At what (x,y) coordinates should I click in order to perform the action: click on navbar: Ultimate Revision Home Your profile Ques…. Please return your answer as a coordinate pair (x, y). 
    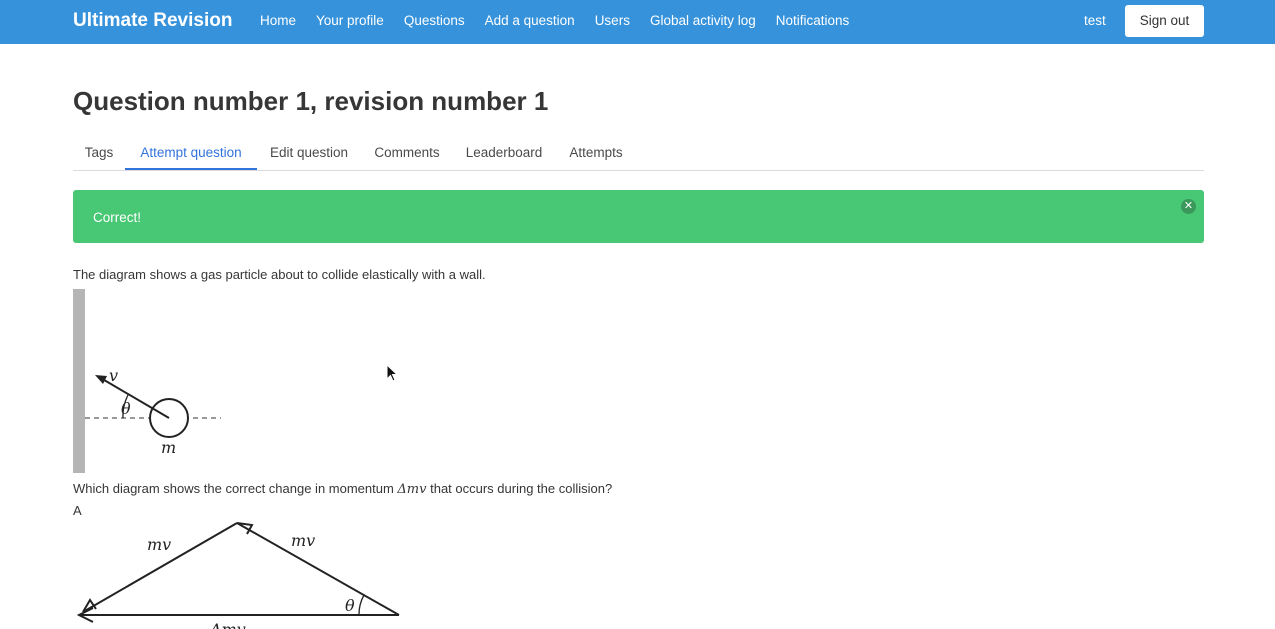
    Looking at the image, I should click on (637, 22).